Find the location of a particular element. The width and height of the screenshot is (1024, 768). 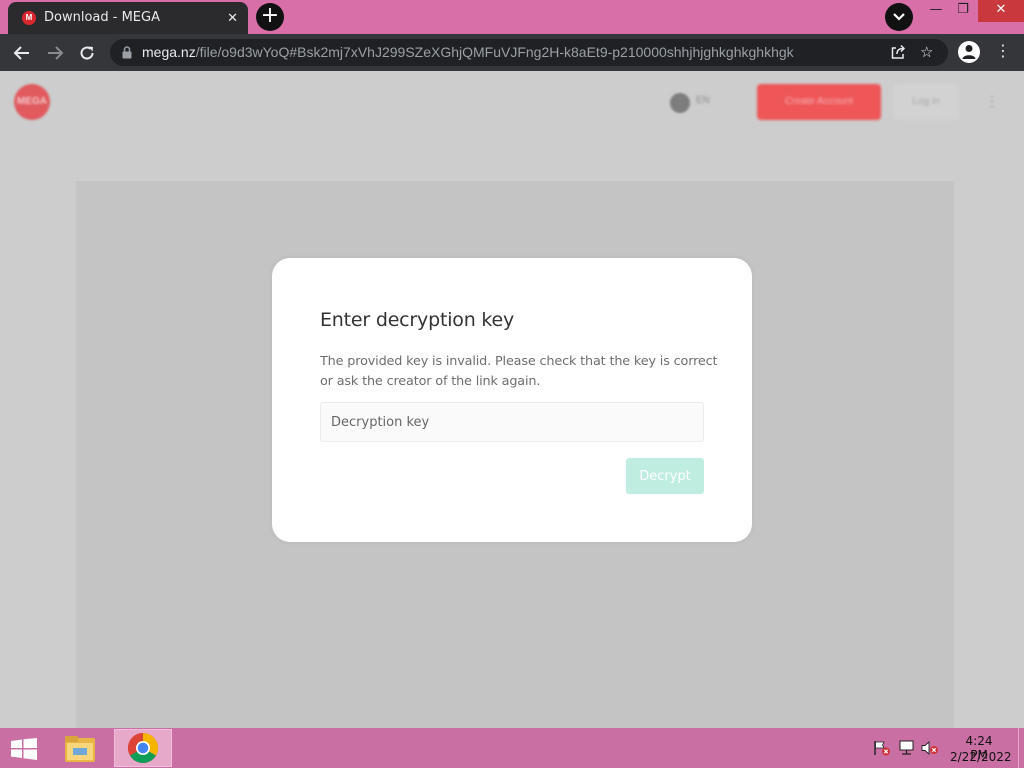

chrome-taskbar-button is located at coordinates (143, 748).